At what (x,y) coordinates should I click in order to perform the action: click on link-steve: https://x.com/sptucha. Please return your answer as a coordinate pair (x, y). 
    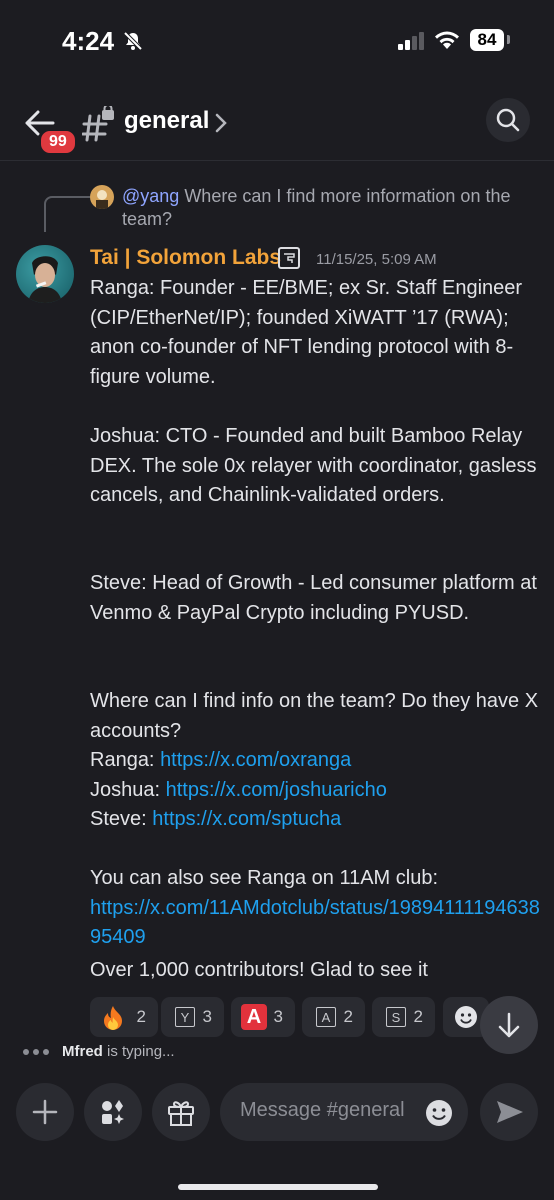
    Looking at the image, I should click on (246, 819).